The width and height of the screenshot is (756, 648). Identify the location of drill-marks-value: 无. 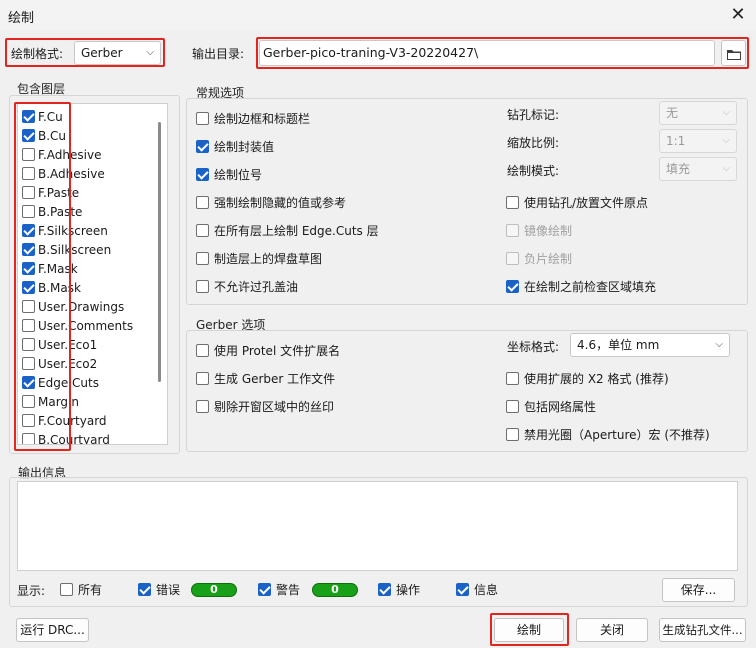
(672, 113).